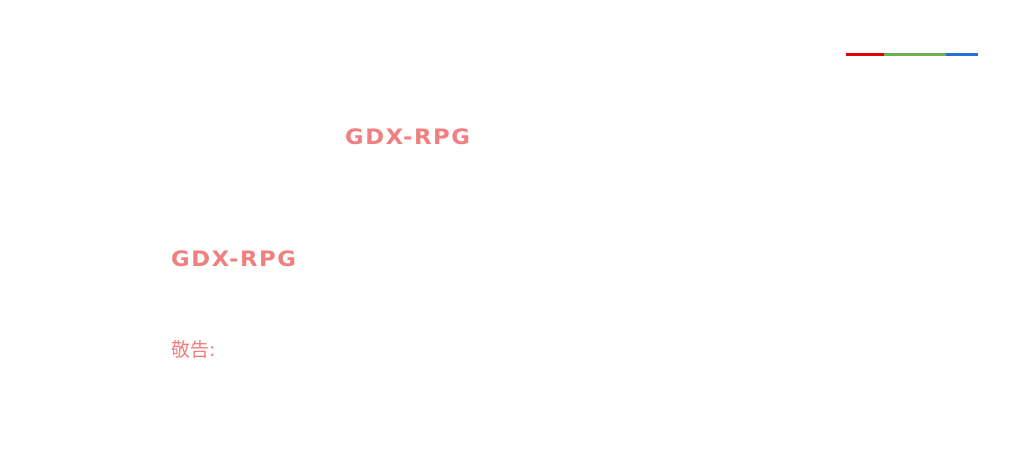 The image size is (1024, 473). I want to click on accent-bar-blue-segment, so click(962, 54).